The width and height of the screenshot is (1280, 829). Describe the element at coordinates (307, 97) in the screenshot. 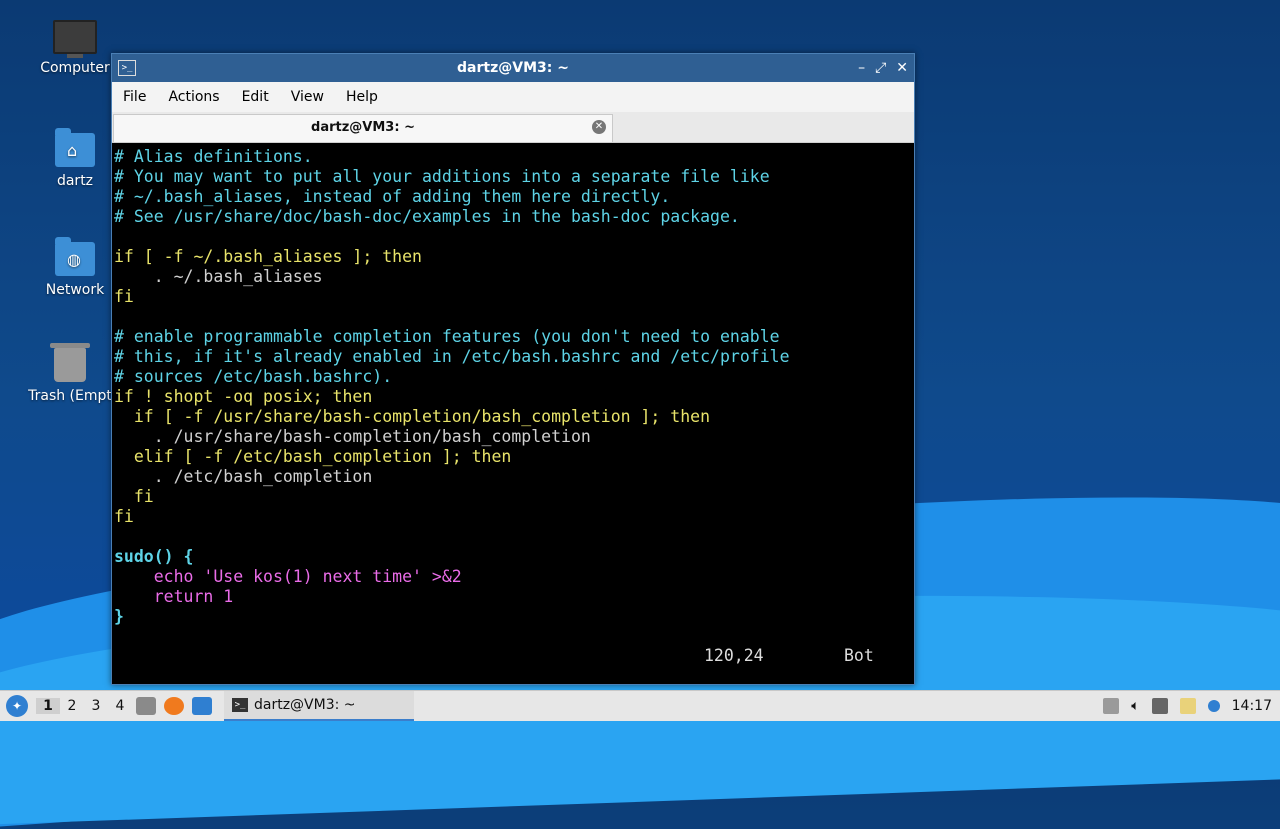

I see `menu-view: View` at that location.